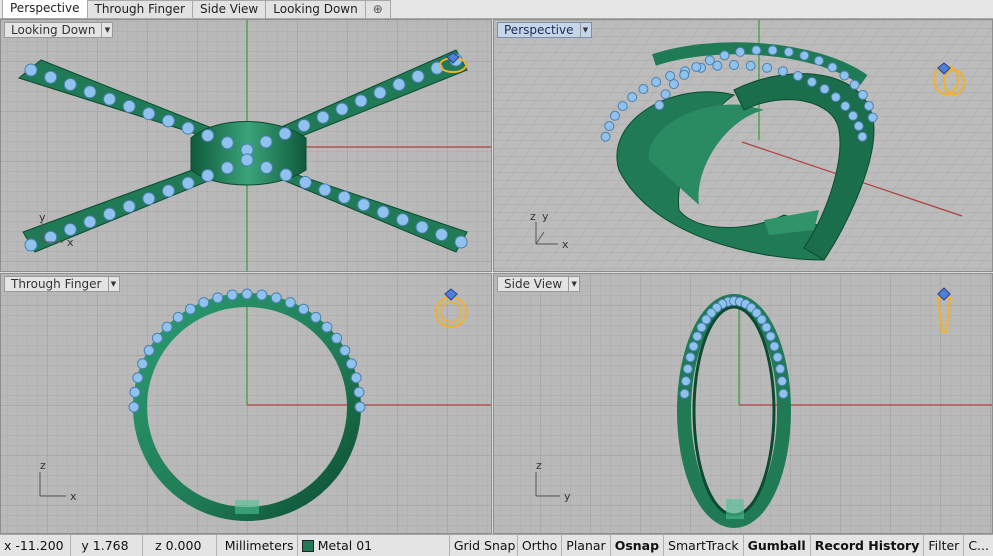 Image resolution: width=993 pixels, height=556 pixels. I want to click on tab-through-finger: Through Finger, so click(139, 9).